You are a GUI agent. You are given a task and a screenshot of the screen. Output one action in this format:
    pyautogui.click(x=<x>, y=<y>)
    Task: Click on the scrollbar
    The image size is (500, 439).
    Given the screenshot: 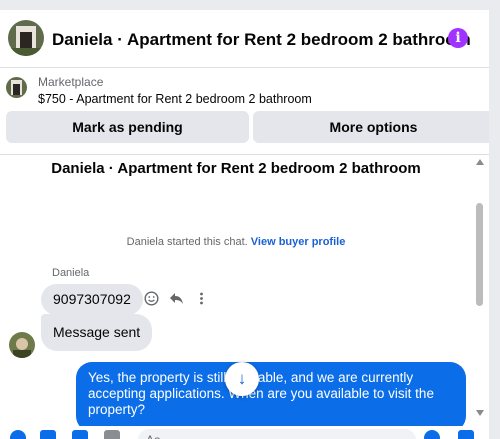 What is the action you would take?
    pyautogui.click(x=480, y=288)
    